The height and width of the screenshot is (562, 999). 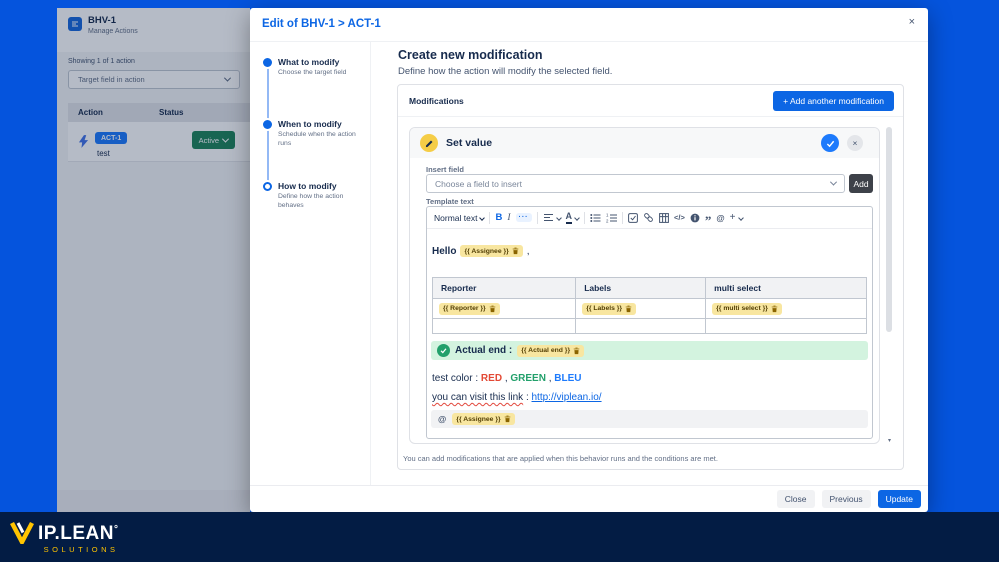 What do you see at coordinates (267, 62) in the screenshot?
I see `step-dot-done` at bounding box center [267, 62].